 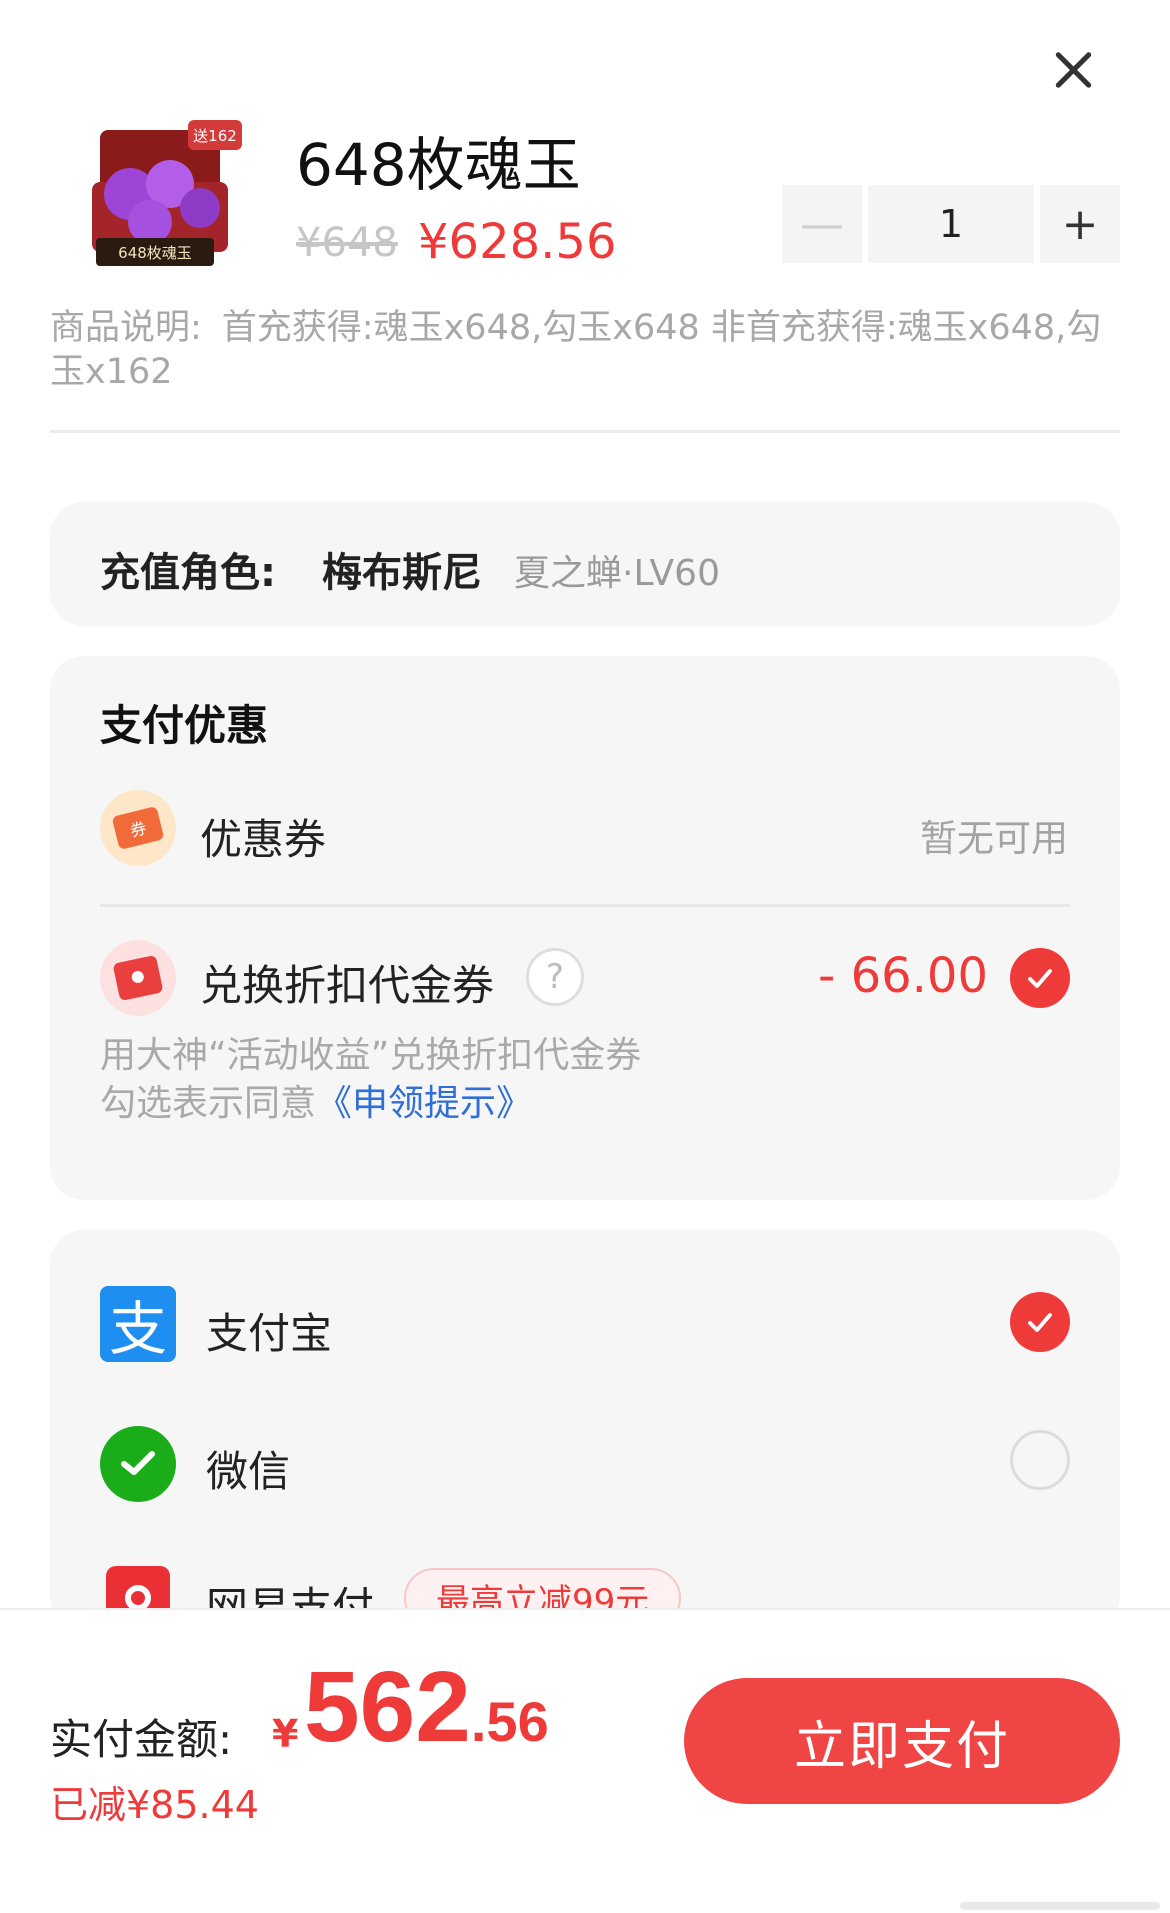 I want to click on discount-title: 支付优惠, so click(x=184, y=725).